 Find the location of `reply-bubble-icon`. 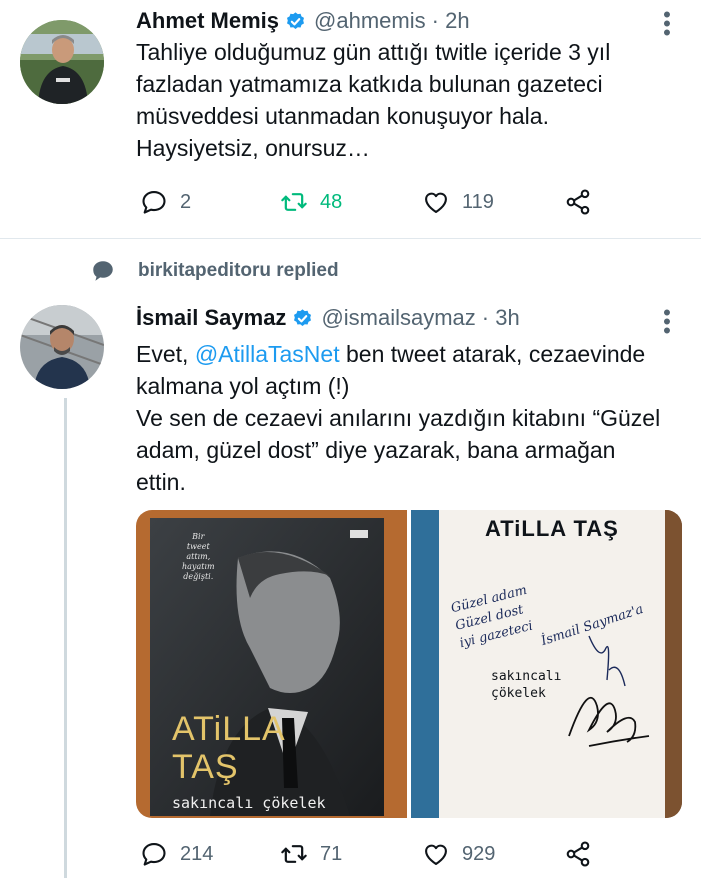

reply-bubble-icon is located at coordinates (103, 271).